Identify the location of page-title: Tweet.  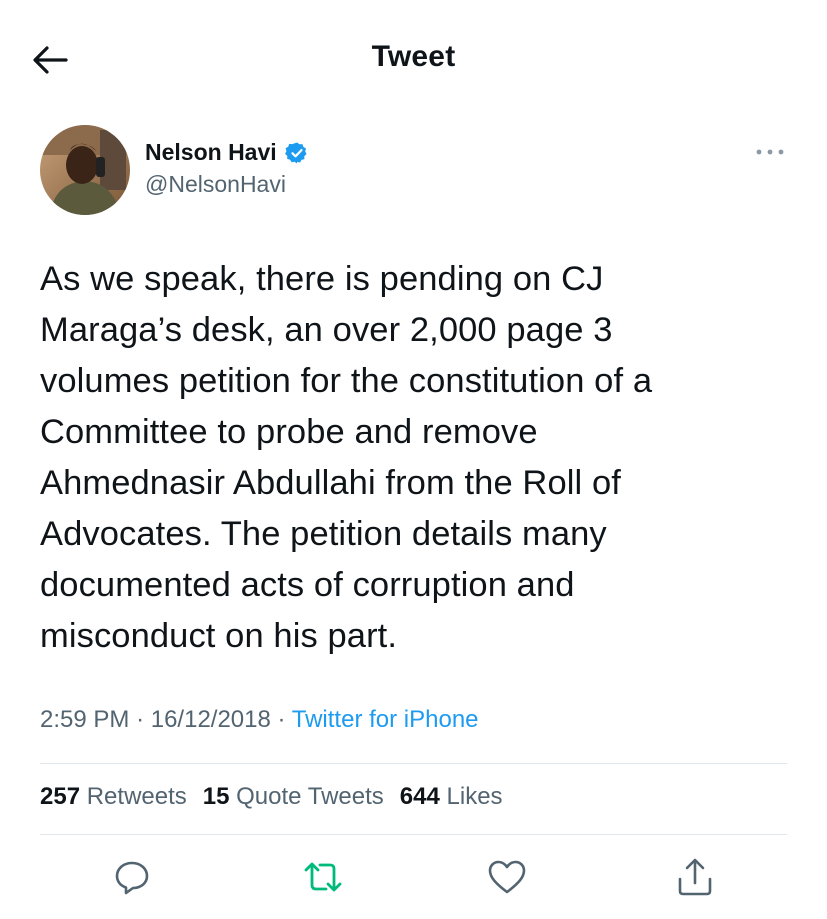
(413, 56).